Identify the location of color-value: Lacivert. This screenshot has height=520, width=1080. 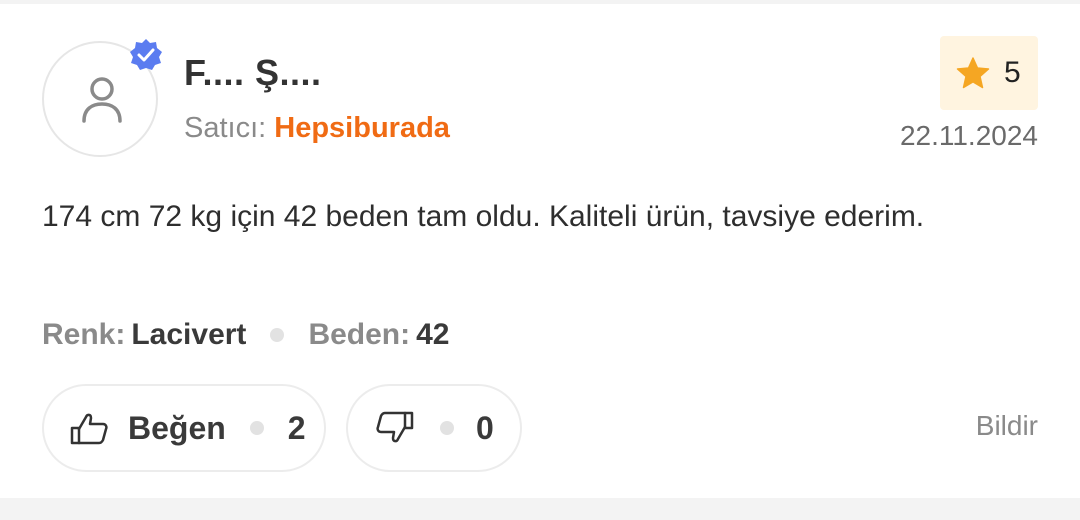
(189, 334).